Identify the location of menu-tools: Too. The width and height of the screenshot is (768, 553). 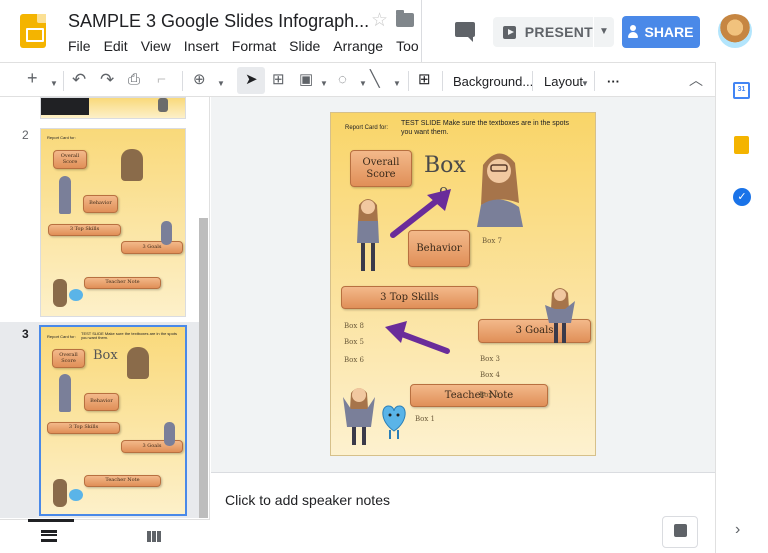
(407, 46).